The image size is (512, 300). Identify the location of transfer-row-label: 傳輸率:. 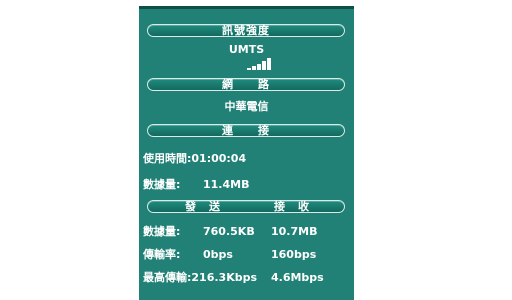
(162, 254).